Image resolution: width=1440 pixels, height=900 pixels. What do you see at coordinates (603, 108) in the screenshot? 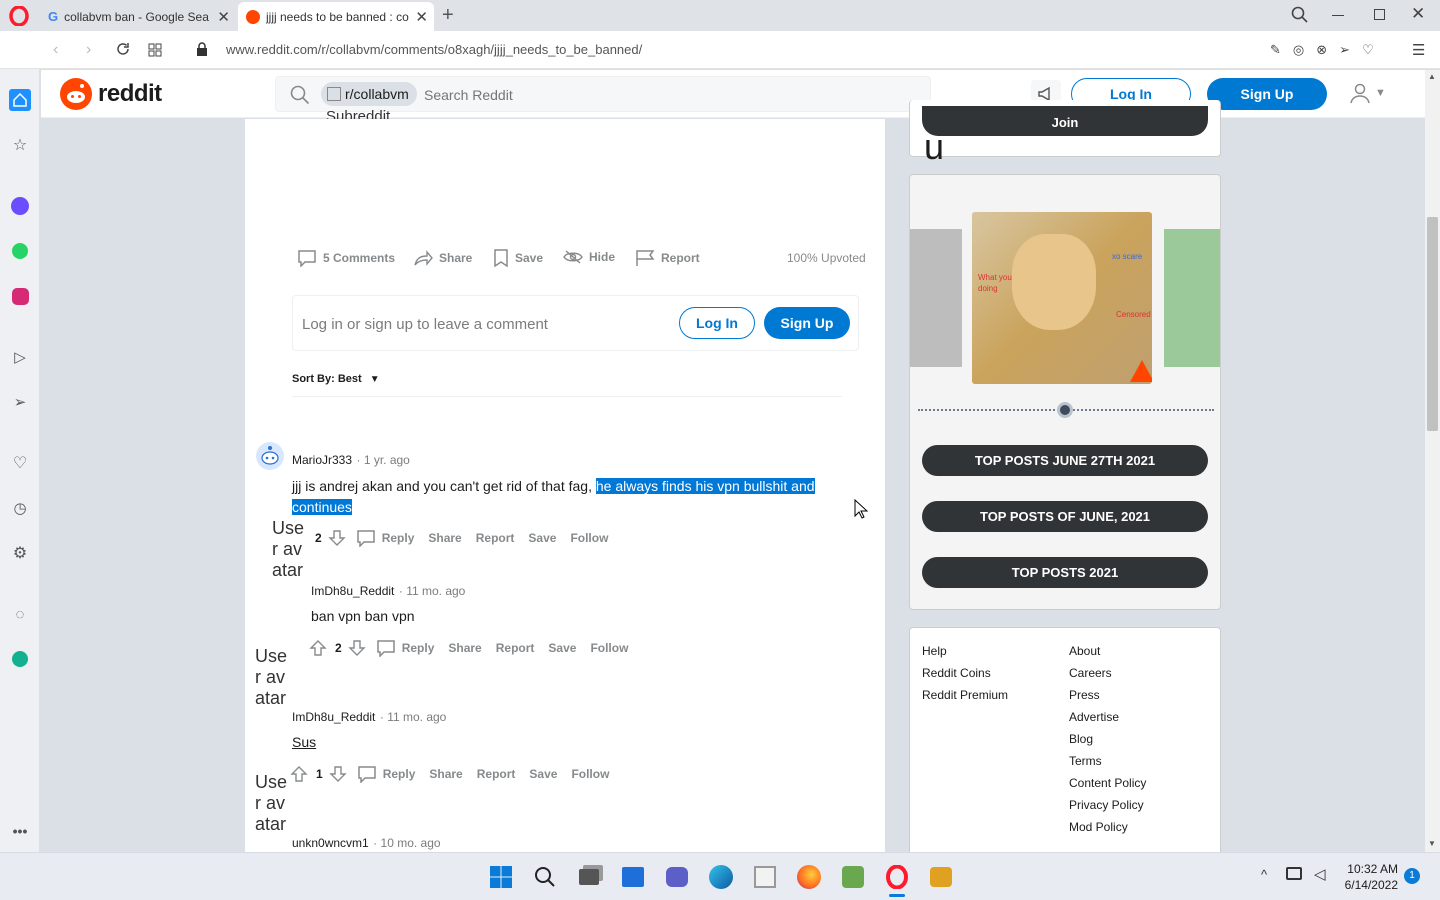
I see `search-bar: r/collabvm Subreddit Icon` at bounding box center [603, 108].